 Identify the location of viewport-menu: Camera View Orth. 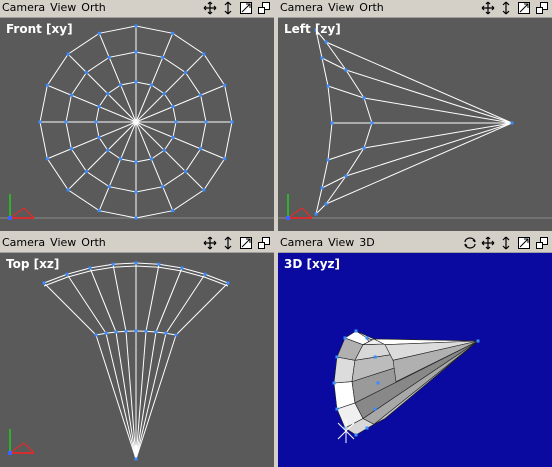
(332, 8).